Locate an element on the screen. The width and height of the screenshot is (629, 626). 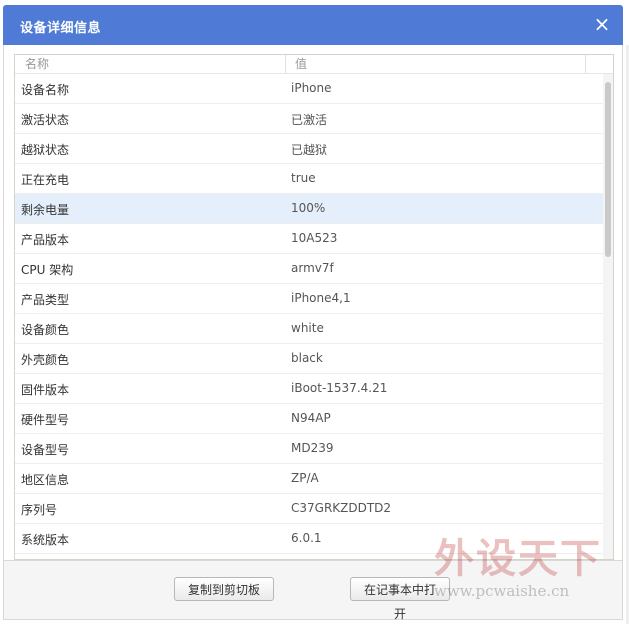
table-header: 名称 值 is located at coordinates (314, 64).